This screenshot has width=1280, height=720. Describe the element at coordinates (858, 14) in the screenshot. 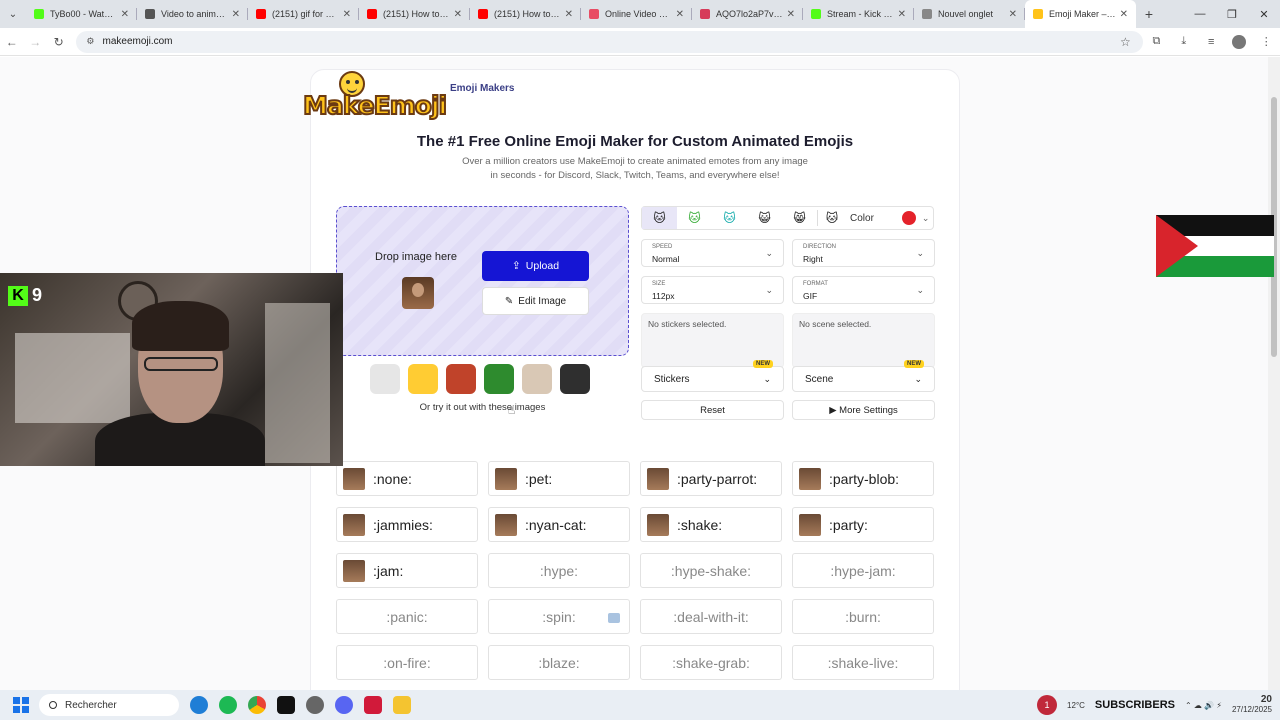

I see `browser-tab: Stream - Kick Da ✕` at that location.